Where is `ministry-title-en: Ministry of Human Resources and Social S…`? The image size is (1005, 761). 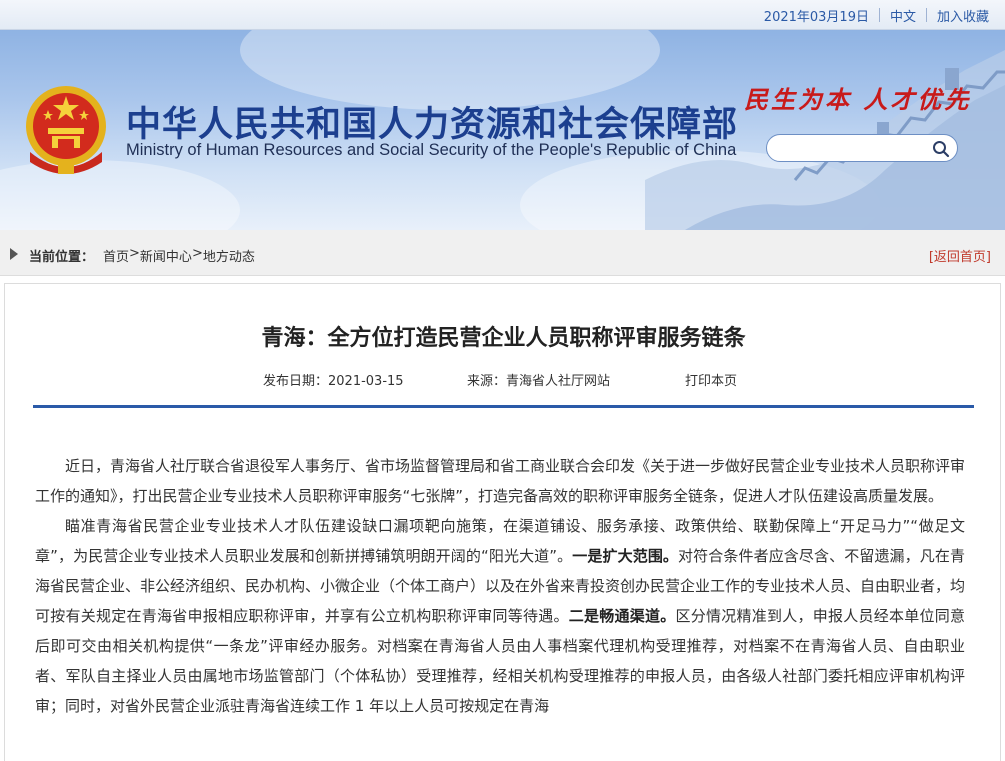 ministry-title-en: Ministry of Human Resources and Social S… is located at coordinates (431, 150).